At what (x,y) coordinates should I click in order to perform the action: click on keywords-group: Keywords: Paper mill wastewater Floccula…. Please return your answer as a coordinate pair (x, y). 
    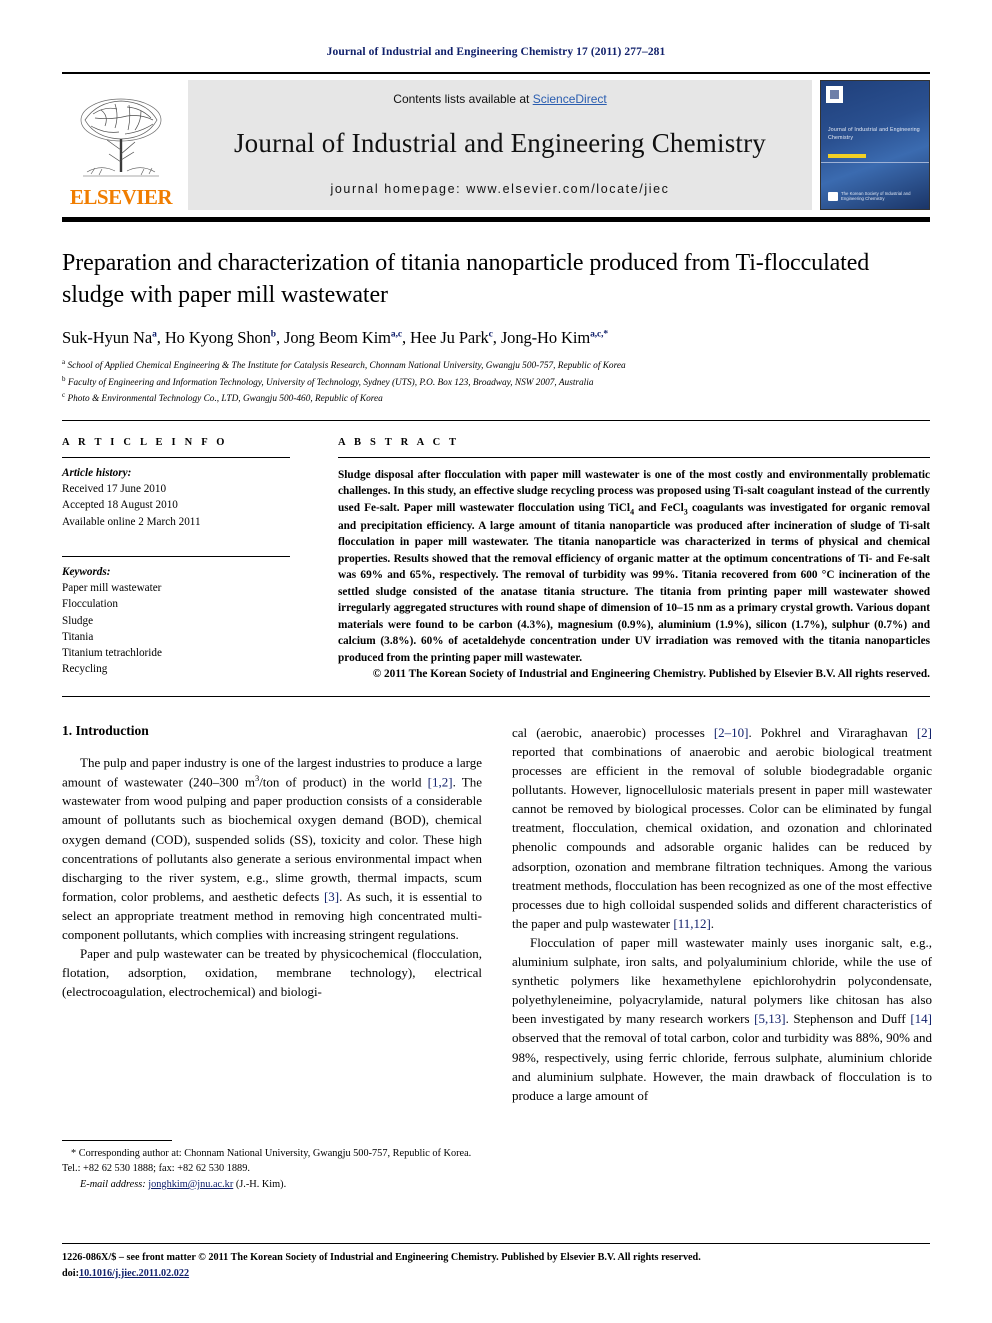
    Looking at the image, I should click on (176, 617).